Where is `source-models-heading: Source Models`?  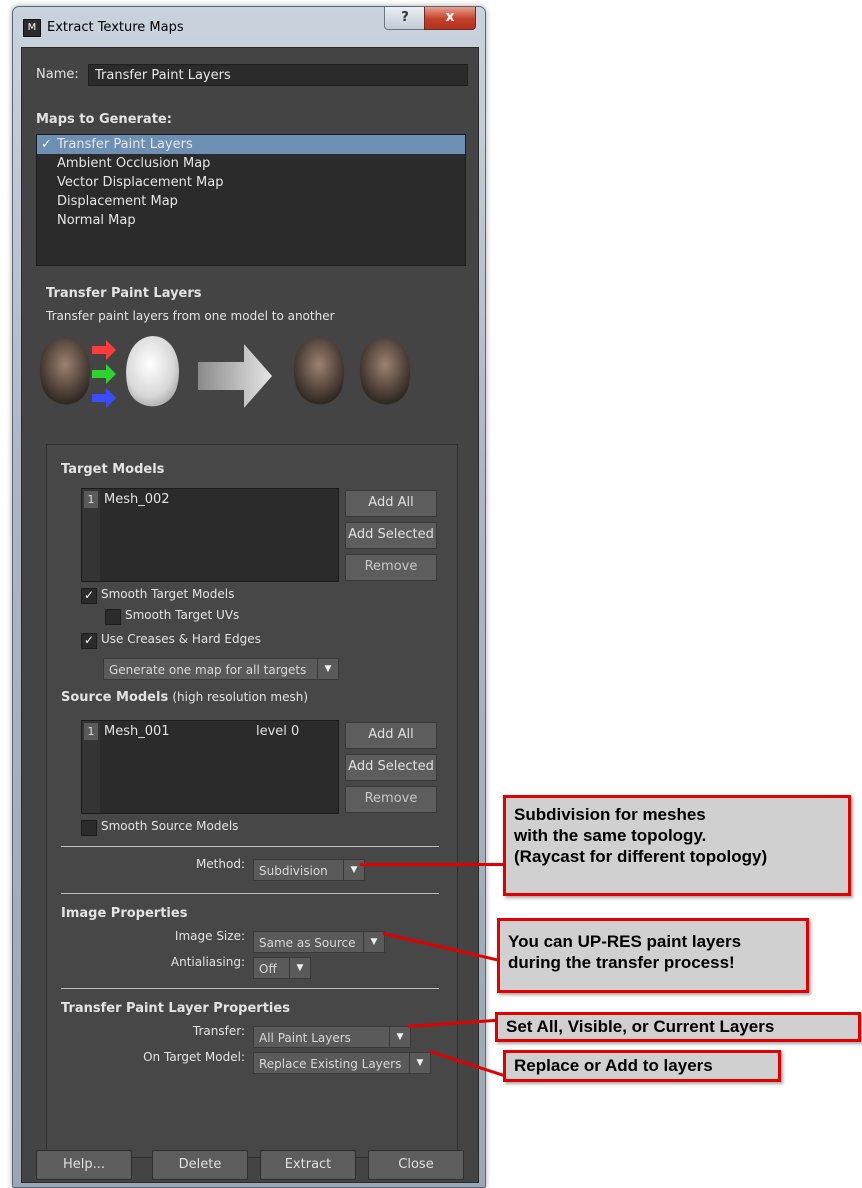 source-models-heading: Source Models is located at coordinates (115, 697).